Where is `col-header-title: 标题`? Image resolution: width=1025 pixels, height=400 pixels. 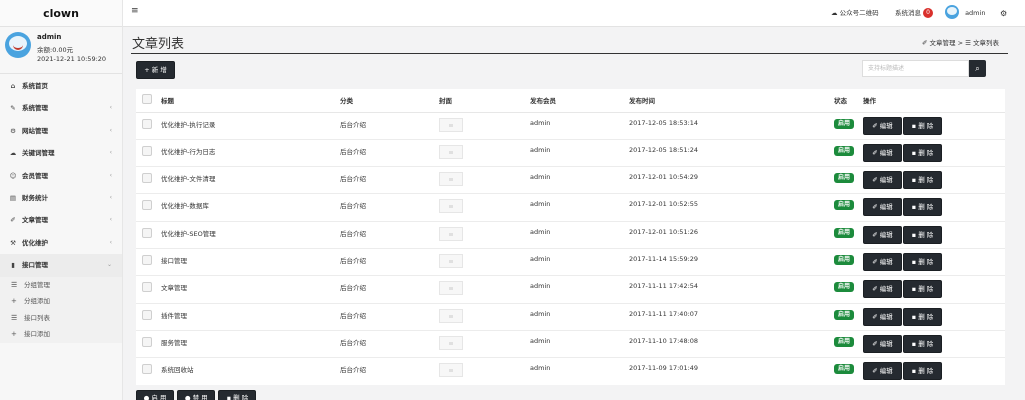
col-header-title: 标题 is located at coordinates (245, 101).